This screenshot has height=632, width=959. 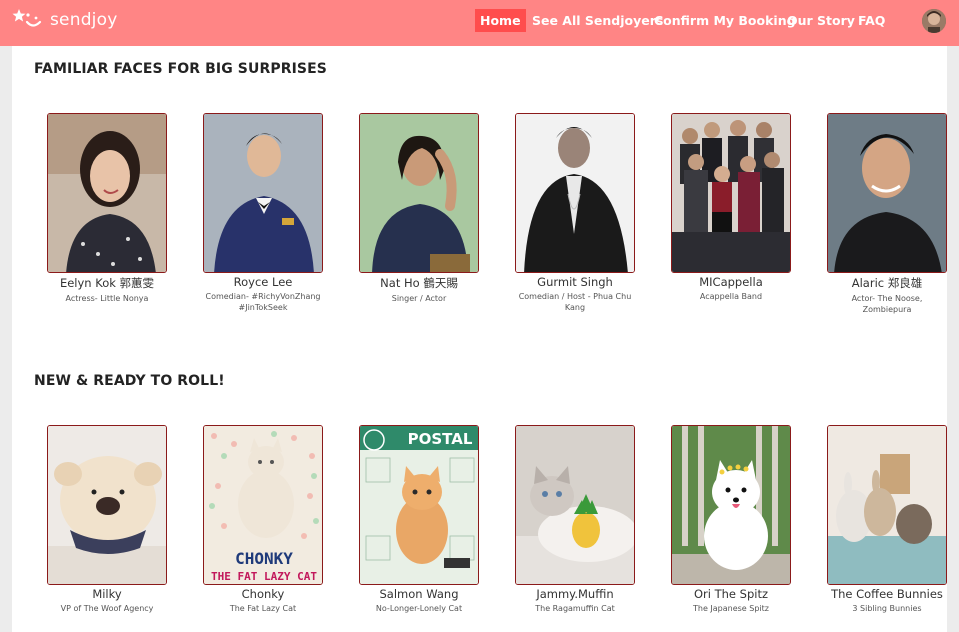 What do you see at coordinates (419, 505) in the screenshot?
I see `pet-image: POSTAL` at bounding box center [419, 505].